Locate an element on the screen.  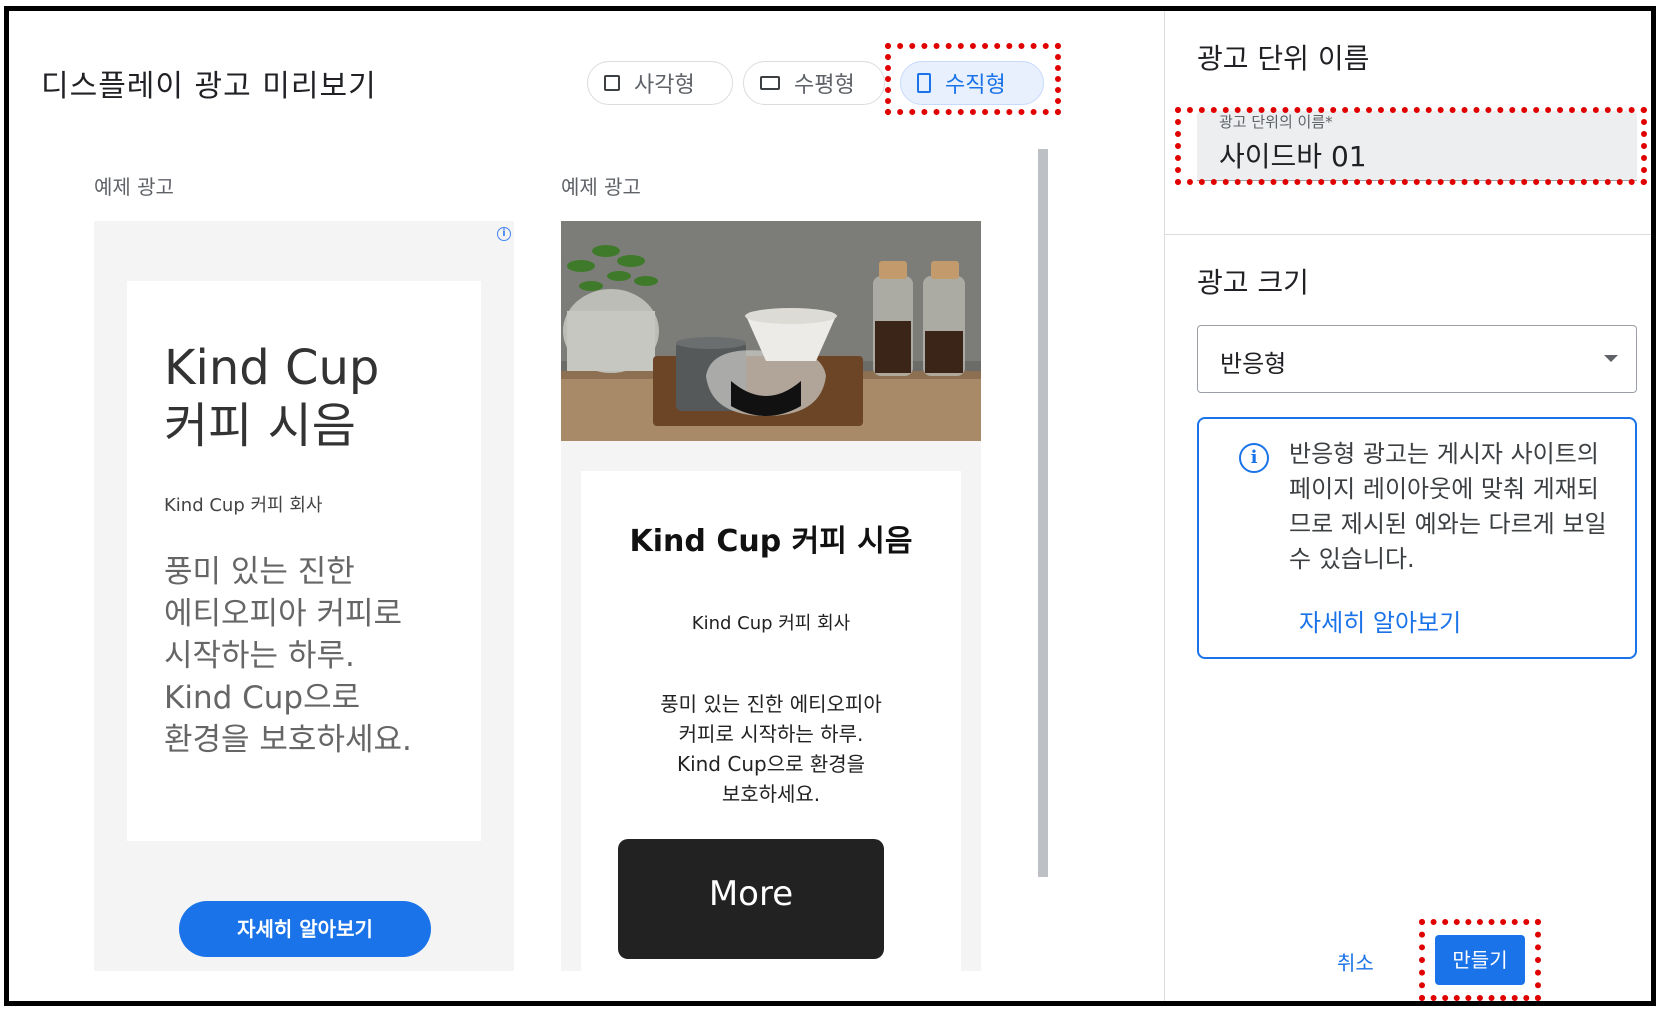
ad-size-heading: 광고 크기 is located at coordinates (1253, 282).